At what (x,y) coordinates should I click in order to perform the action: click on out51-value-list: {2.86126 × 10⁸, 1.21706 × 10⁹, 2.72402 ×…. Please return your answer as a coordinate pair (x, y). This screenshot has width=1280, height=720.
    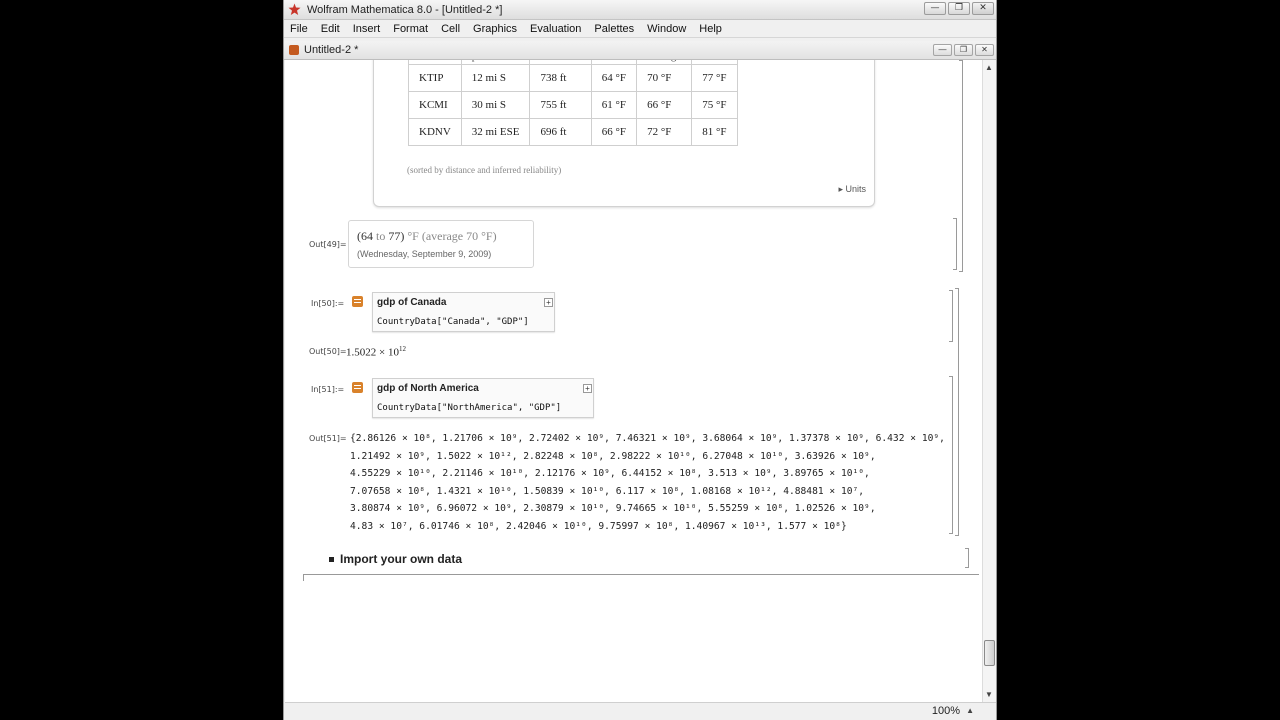
    Looking at the image, I should click on (647, 483).